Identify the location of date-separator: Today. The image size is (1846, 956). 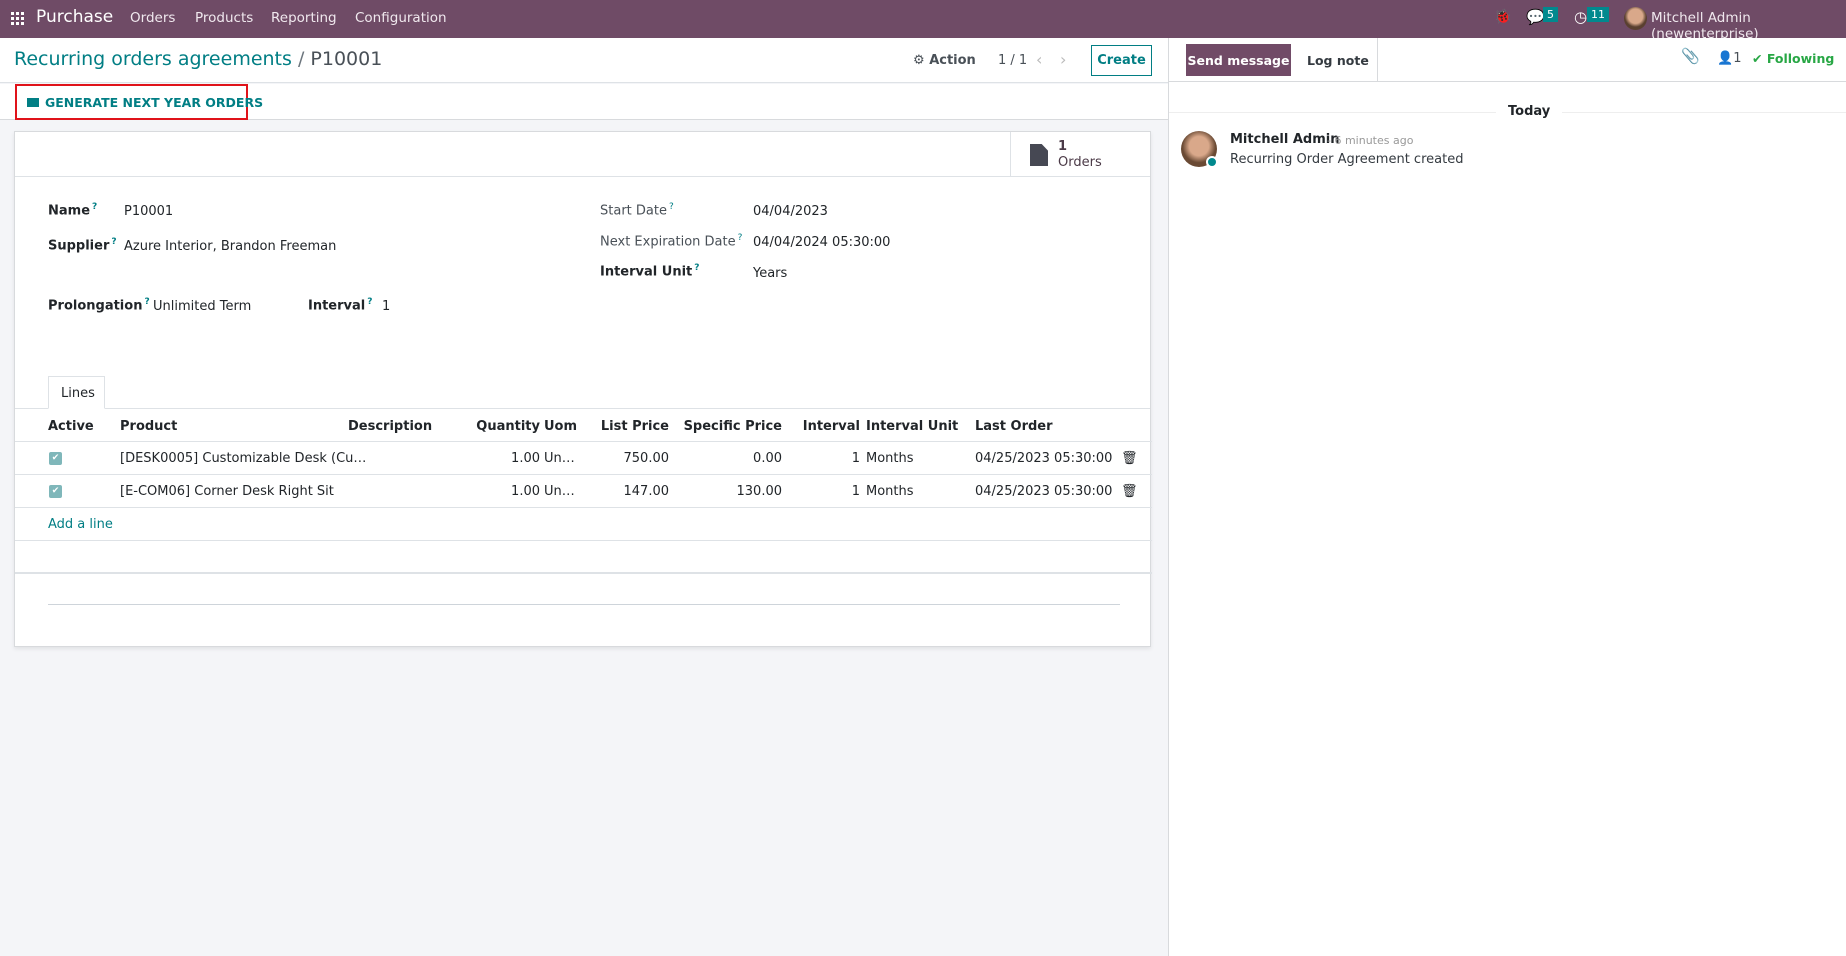
(1529, 111).